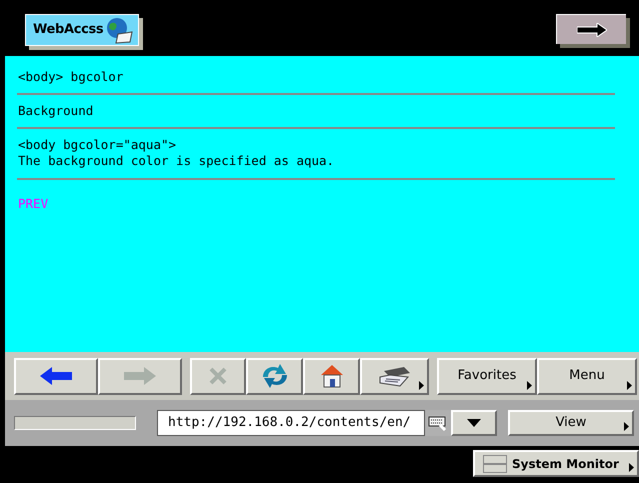 The height and width of the screenshot is (483, 639). What do you see at coordinates (291, 423) in the screenshot?
I see `address-field: http://192.168.0.2/contents/en/` at bounding box center [291, 423].